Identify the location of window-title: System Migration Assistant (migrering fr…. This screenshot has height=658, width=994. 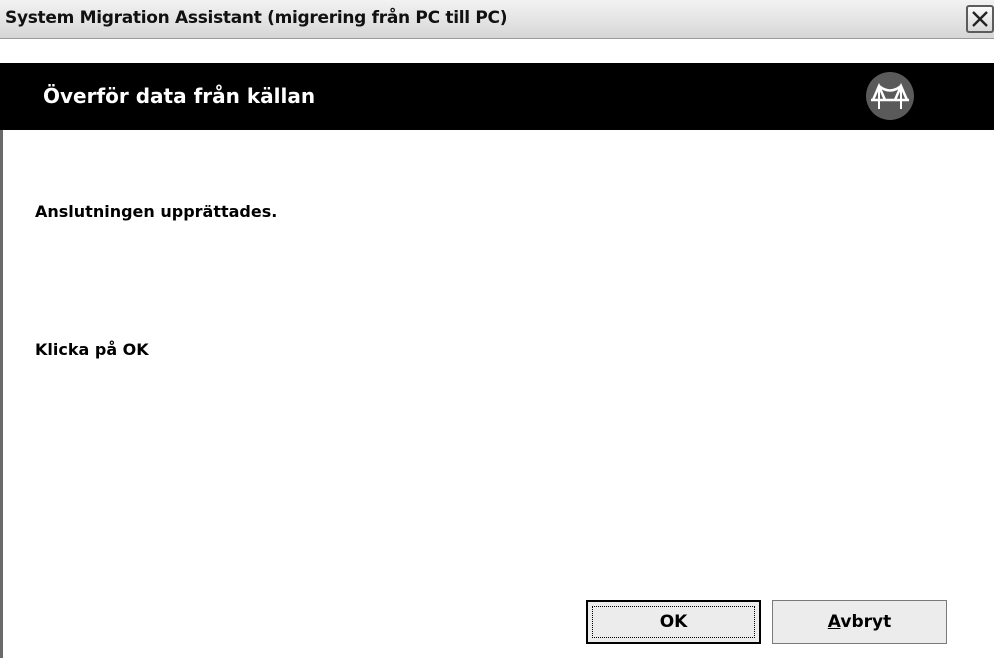
(256, 18).